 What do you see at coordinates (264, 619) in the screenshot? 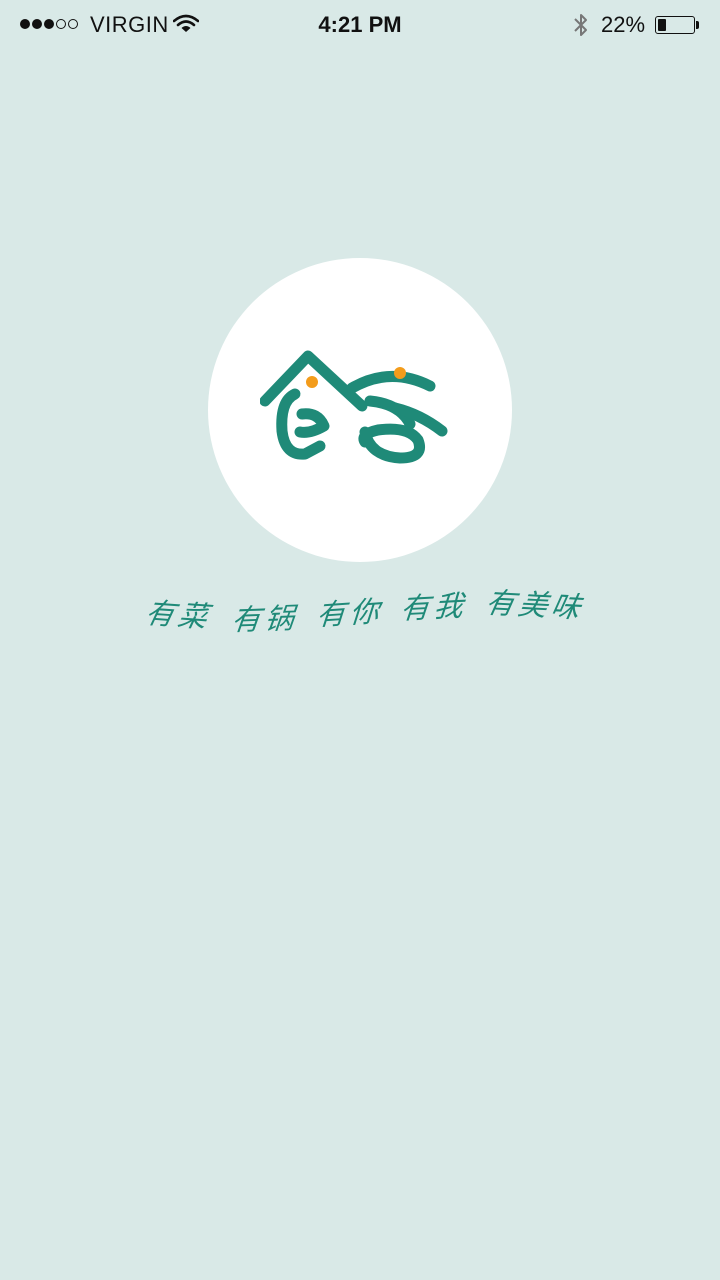
I see `slogan-phrase: 有锅` at bounding box center [264, 619].